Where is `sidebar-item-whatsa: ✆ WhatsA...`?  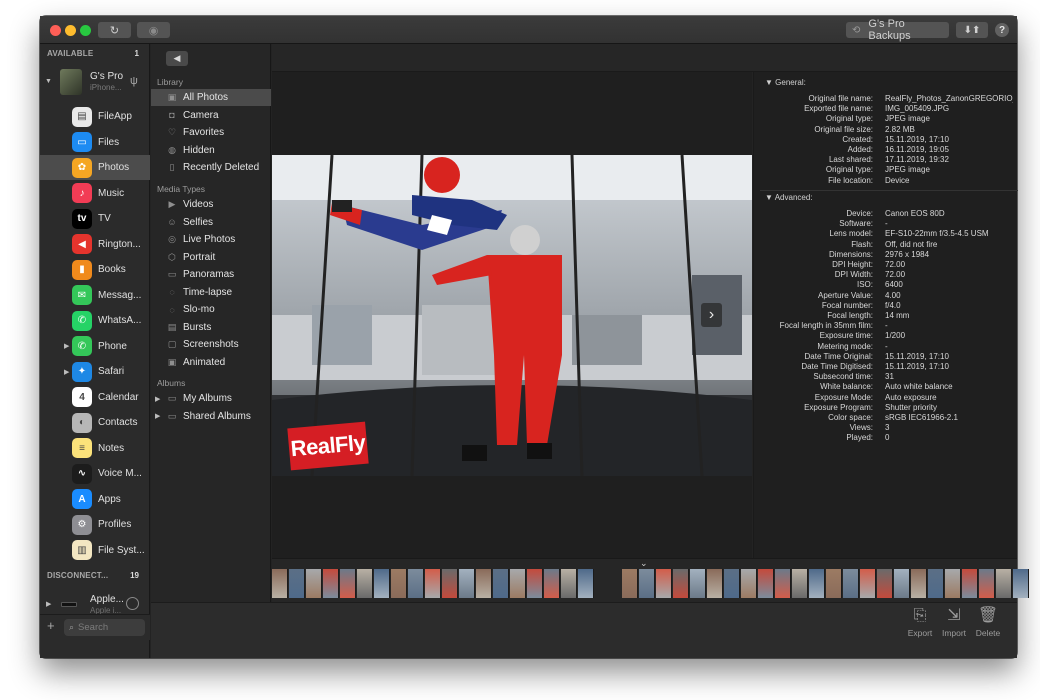
sidebar-item-whatsa: ✆ WhatsA... is located at coordinates (95, 320).